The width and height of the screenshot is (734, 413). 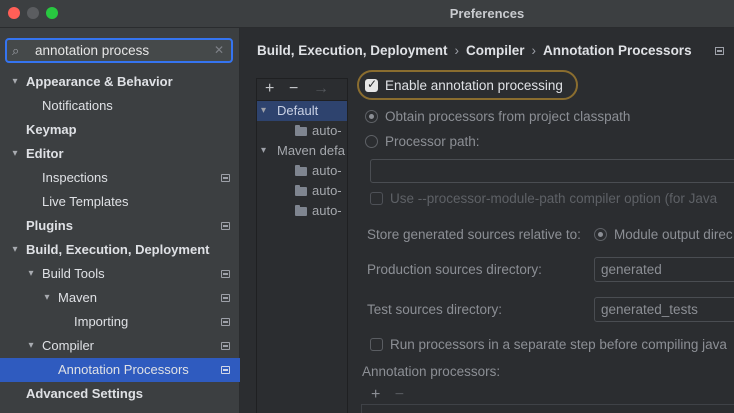 I want to click on production-sources-input: generated, so click(x=664, y=269).